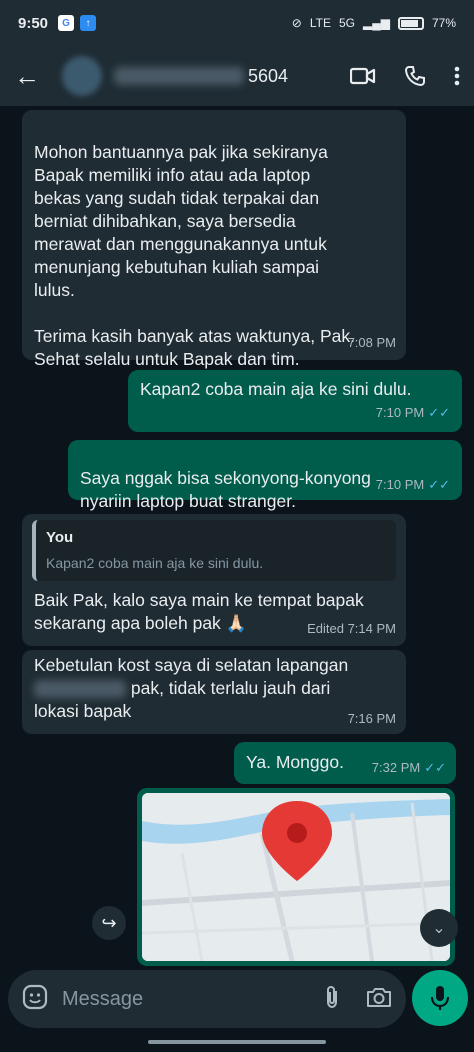  Describe the element at coordinates (179, 76) in the screenshot. I see `redacted-name` at that location.